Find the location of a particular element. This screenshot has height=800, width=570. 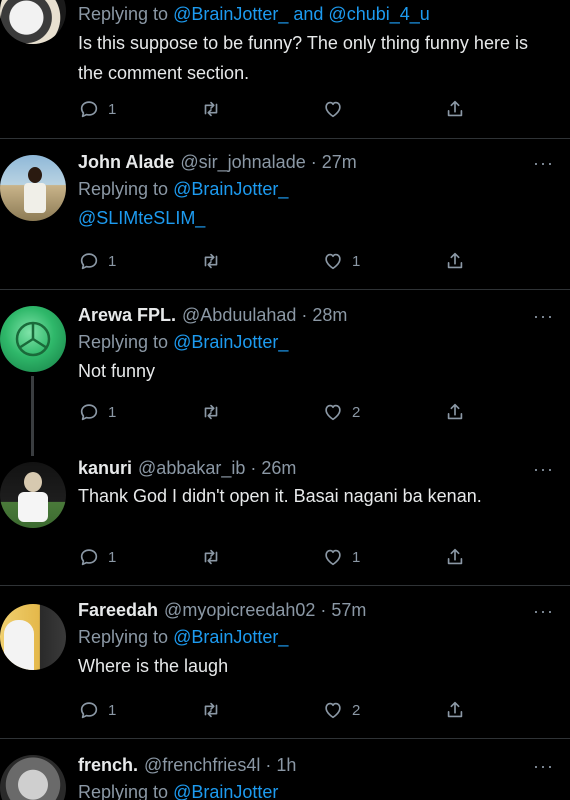

tweet-header: kanuri @abbakar_ib · 26m is located at coordinates (316, 468).